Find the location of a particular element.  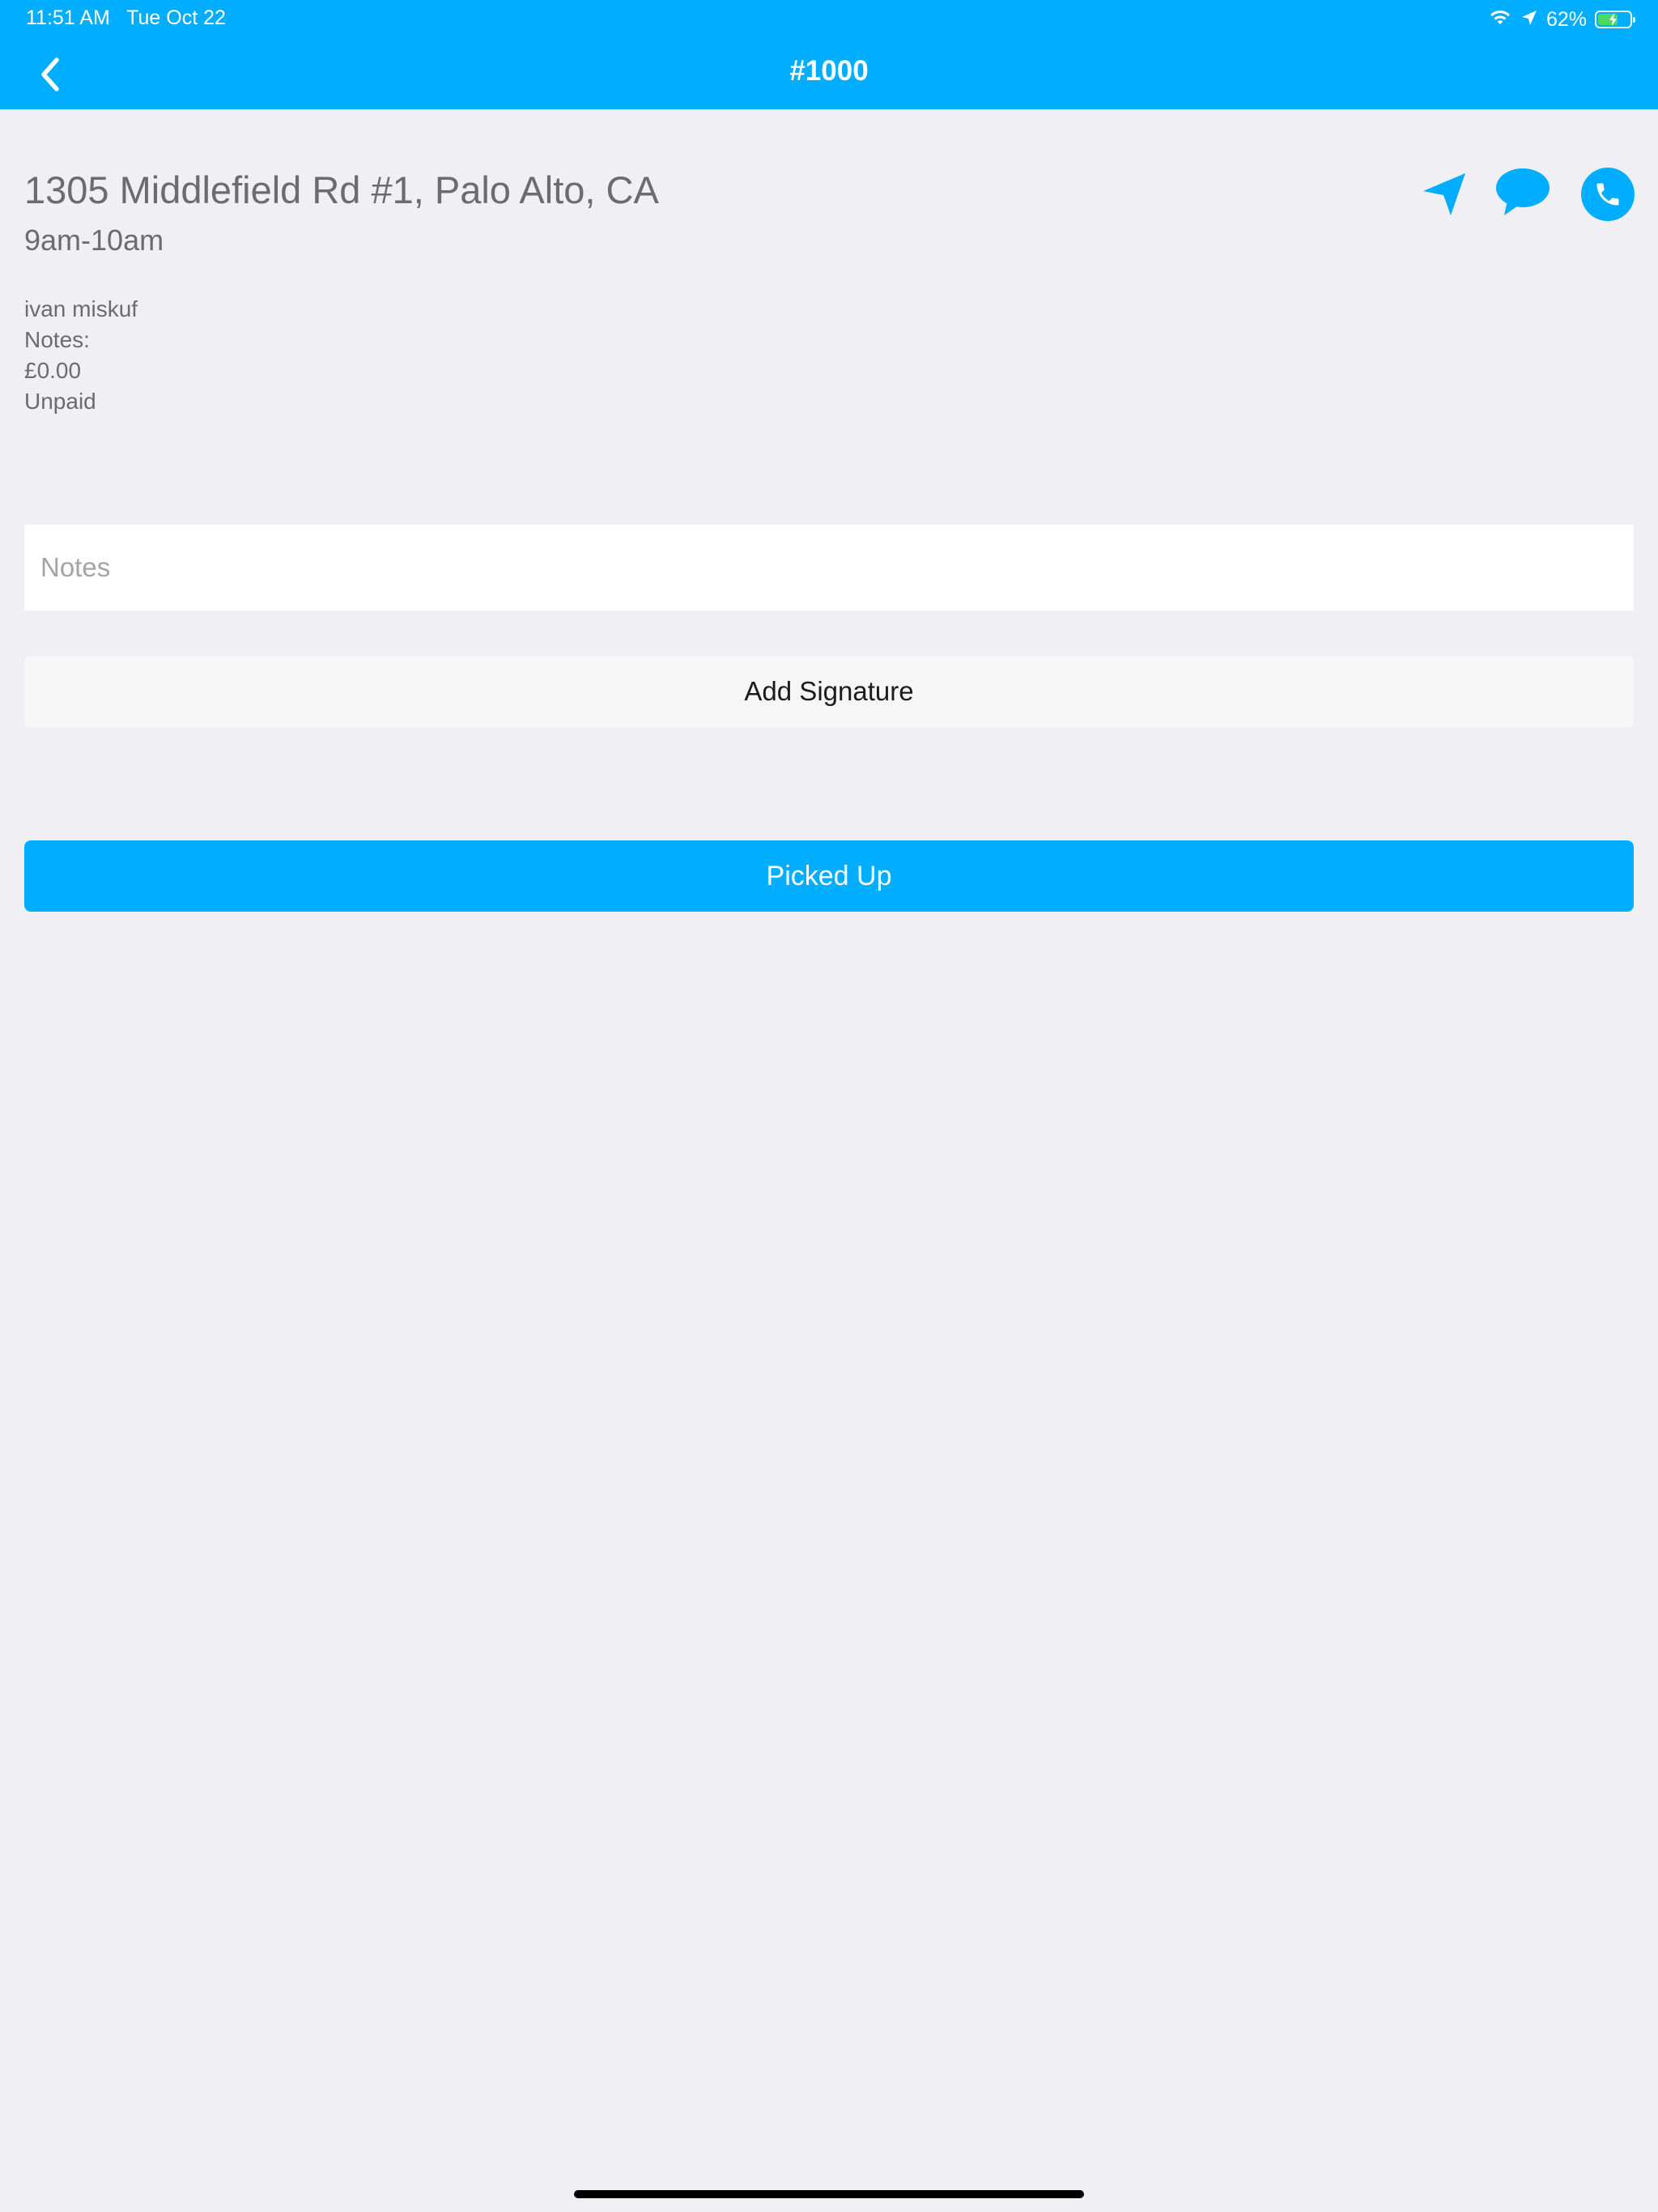

order-time-window: 9am-10am is located at coordinates (94, 240).